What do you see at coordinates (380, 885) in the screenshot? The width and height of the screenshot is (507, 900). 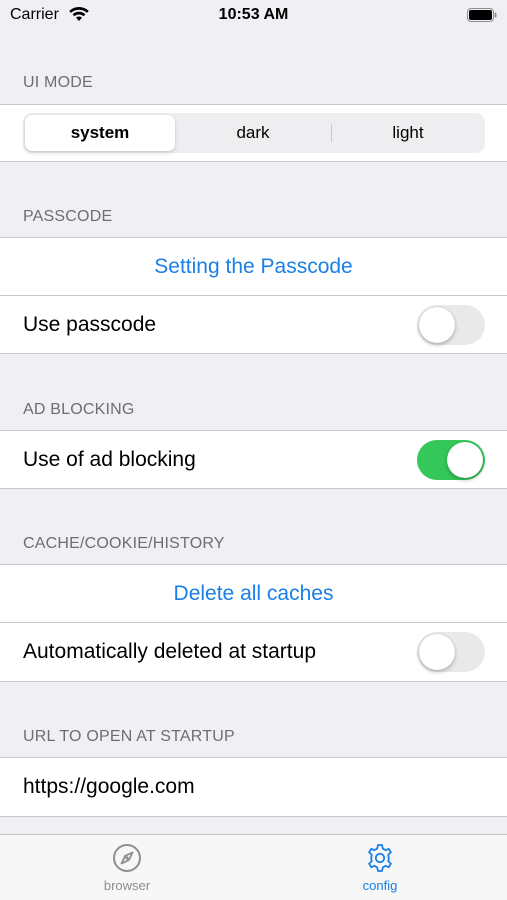 I see `tab-config-label: config` at bounding box center [380, 885].